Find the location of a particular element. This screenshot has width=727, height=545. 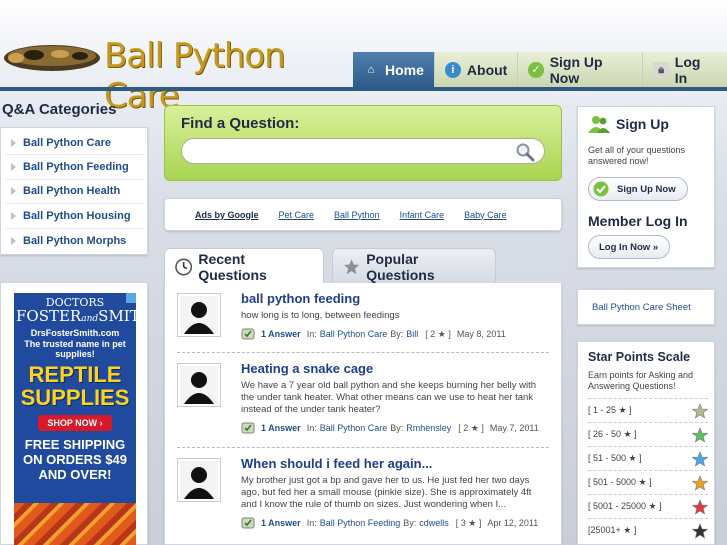

category-label: Ball Python Health is located at coordinates (72, 191).